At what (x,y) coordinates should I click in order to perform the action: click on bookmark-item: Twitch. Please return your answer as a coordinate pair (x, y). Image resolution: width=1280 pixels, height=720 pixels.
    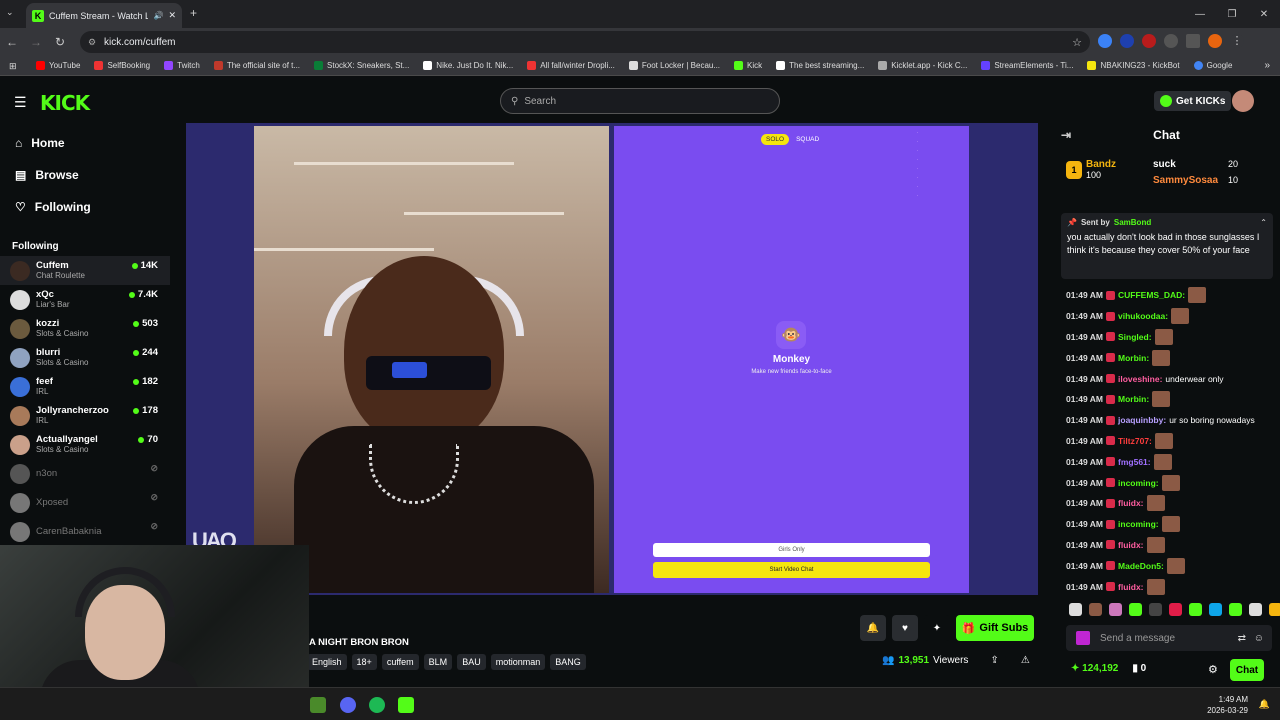
    Looking at the image, I should click on (182, 65).